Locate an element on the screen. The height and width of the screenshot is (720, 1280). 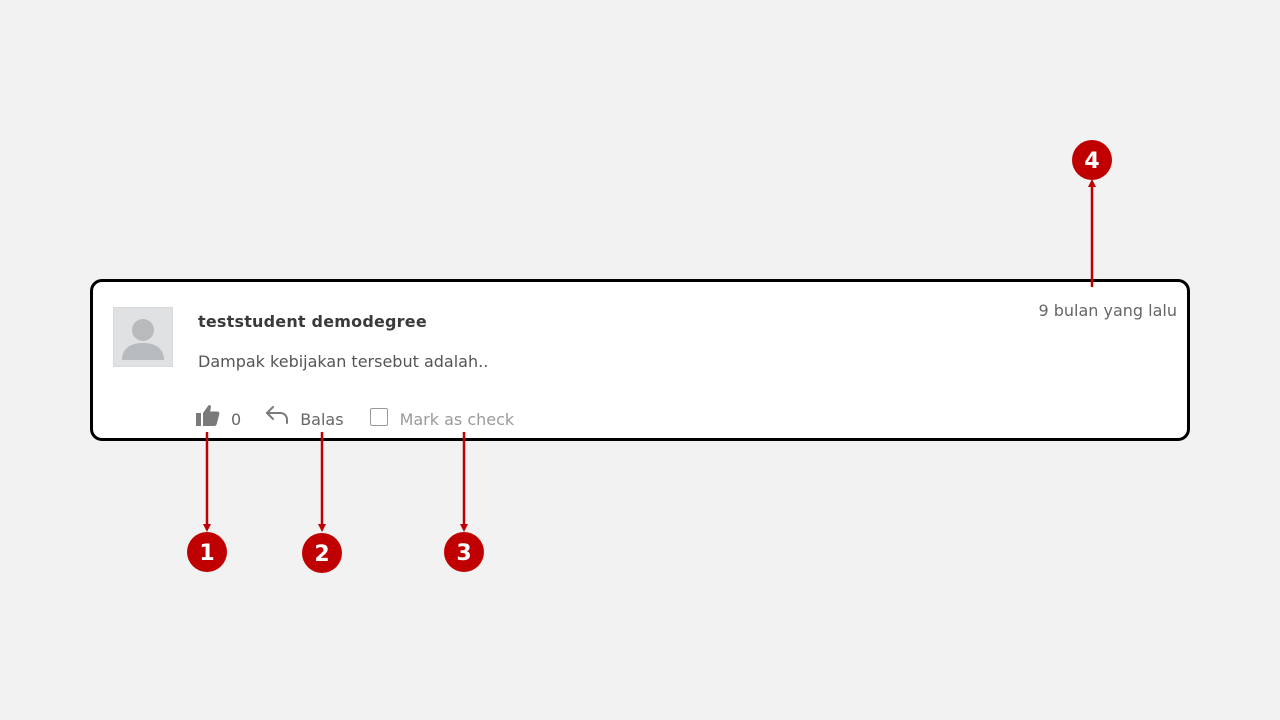
comment-timestamp: 9 bulan yang lalu is located at coordinates (1107, 310).